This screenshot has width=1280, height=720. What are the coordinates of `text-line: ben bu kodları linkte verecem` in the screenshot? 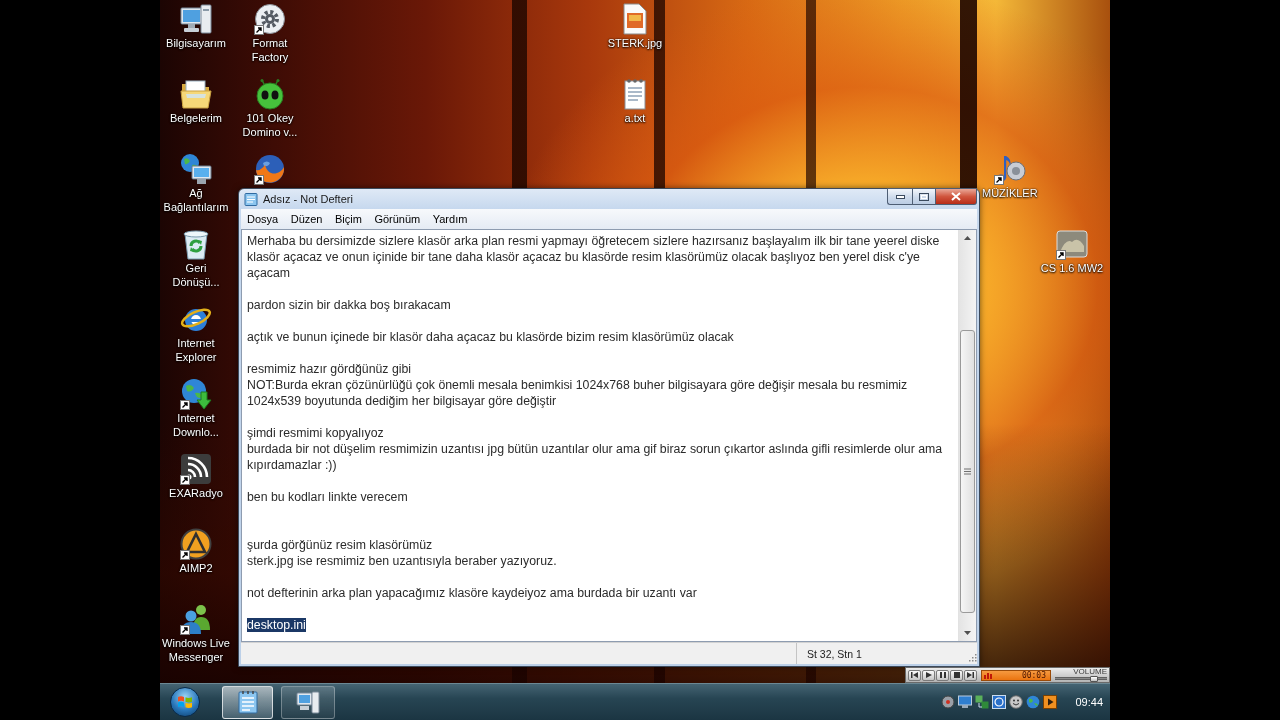 It's located at (327, 497).